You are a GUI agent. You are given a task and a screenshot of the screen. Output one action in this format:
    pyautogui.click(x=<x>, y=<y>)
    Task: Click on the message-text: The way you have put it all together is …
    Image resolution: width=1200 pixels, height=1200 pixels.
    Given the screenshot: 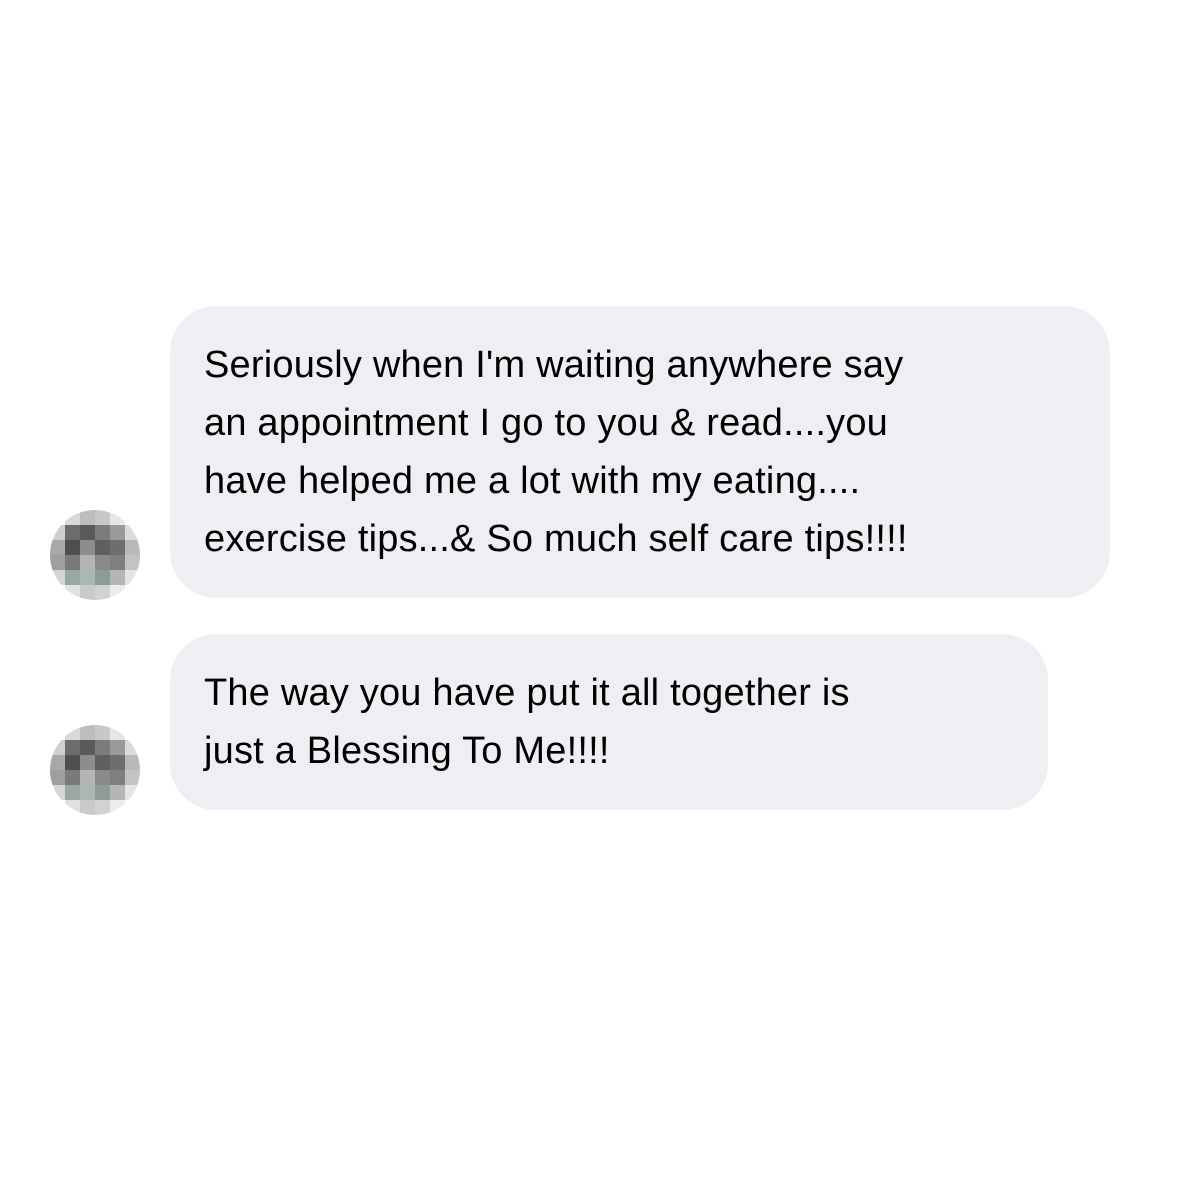 What is the action you would take?
    pyautogui.click(x=527, y=722)
    